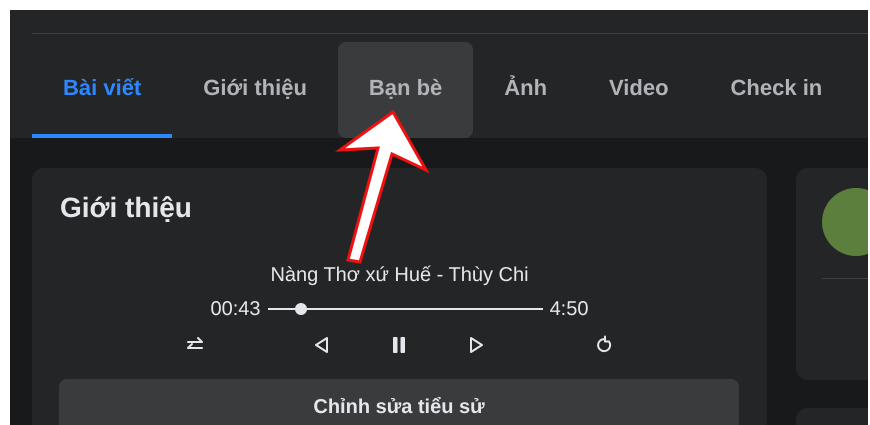  I want to click on tab: Giới thiệu, so click(255, 90).